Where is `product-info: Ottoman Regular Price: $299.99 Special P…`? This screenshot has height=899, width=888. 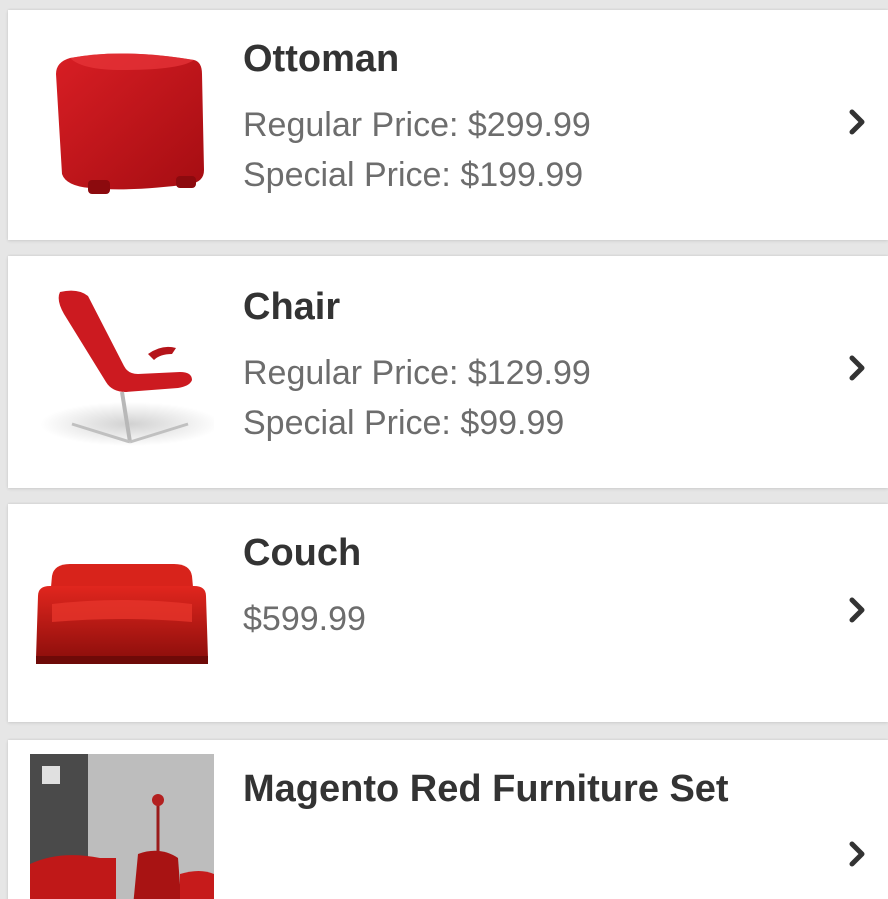
product-info: Ottoman Regular Price: $299.99 Special P… is located at coordinates (525, 116).